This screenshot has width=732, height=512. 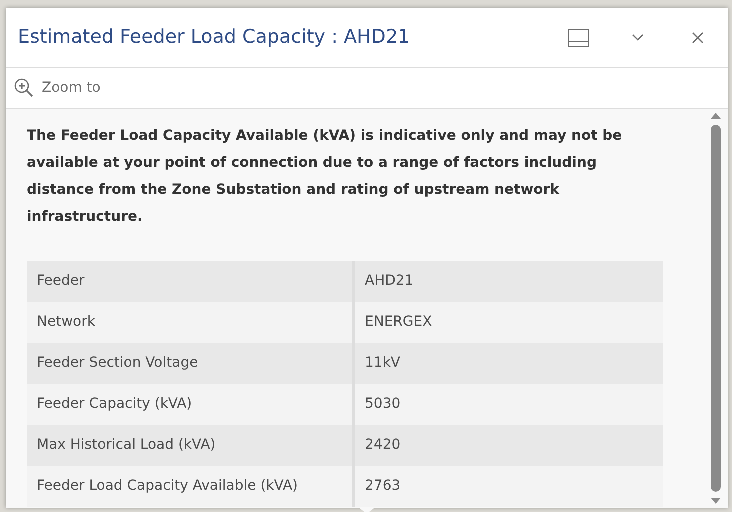 What do you see at coordinates (716, 501) in the screenshot?
I see `scroll-down-icon` at bounding box center [716, 501].